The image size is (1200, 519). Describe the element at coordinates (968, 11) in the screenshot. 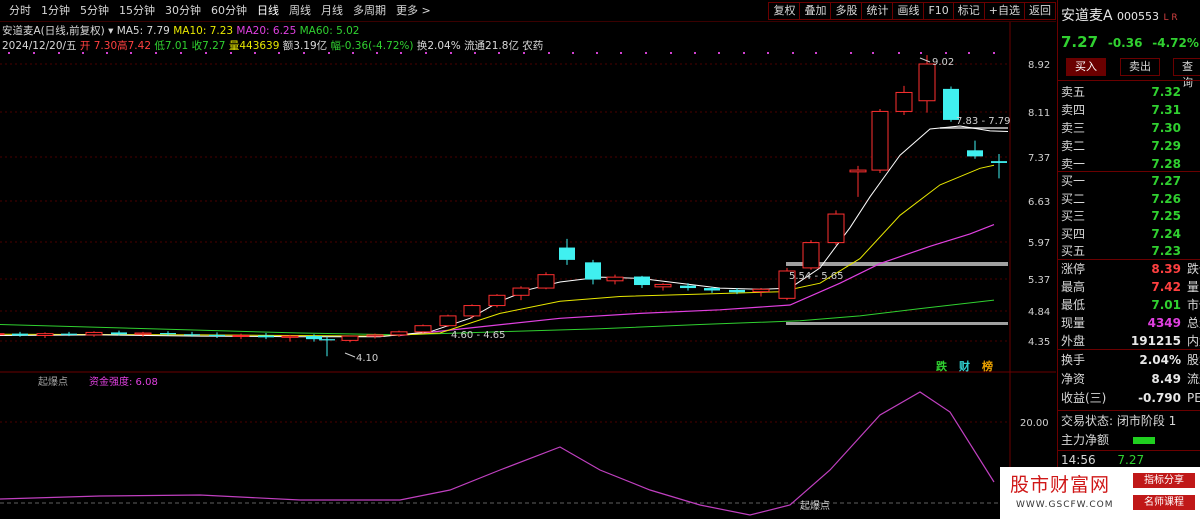

I see `mark-button: 标记` at that location.